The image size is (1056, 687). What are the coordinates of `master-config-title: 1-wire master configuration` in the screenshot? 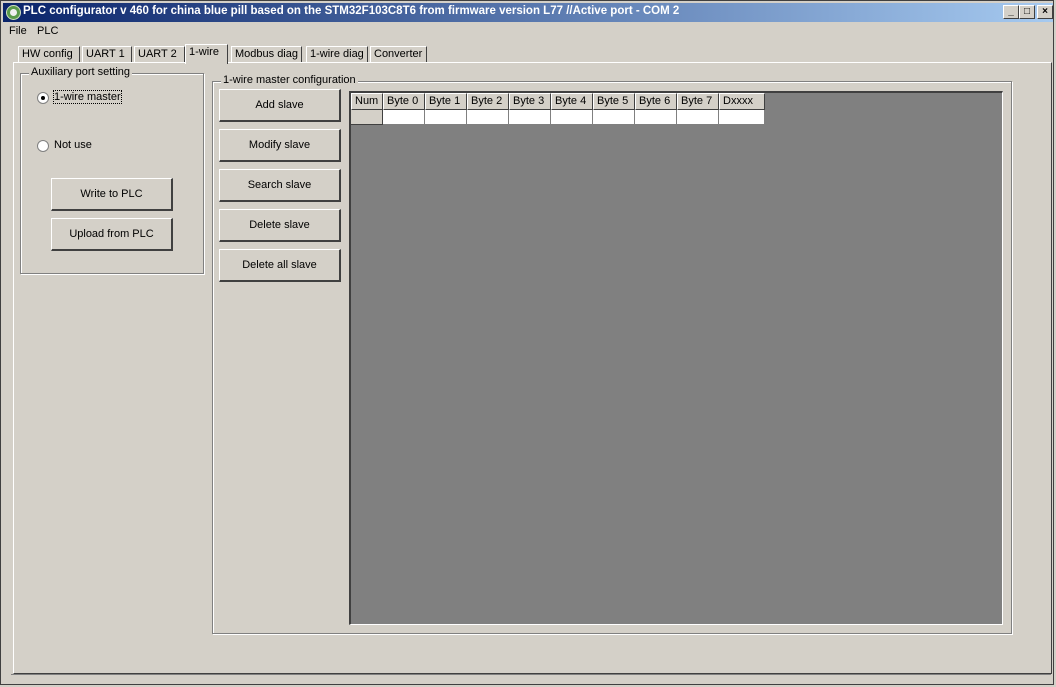 It's located at (289, 80).